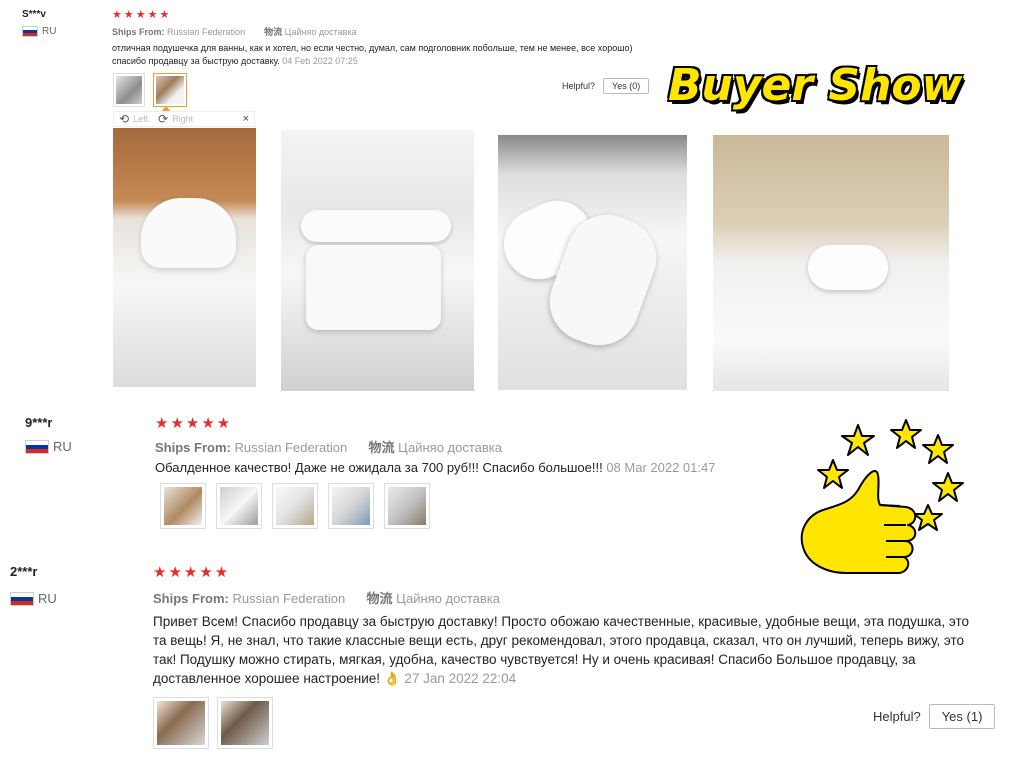 This screenshot has height=768, width=1024. What do you see at coordinates (34, 14) in the screenshot?
I see `reviewer-name: S***v` at bounding box center [34, 14].